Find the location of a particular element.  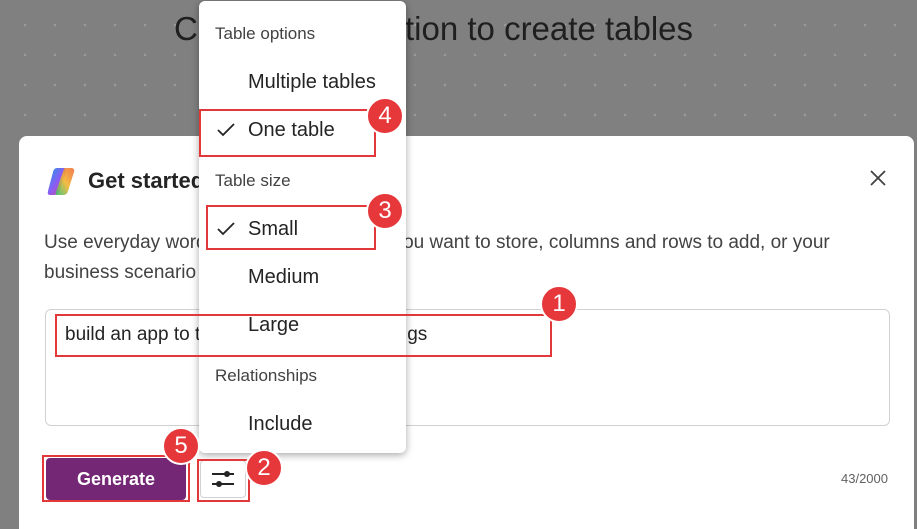

menu-item-multiple-tables: Multiple tables is located at coordinates (302, 82).